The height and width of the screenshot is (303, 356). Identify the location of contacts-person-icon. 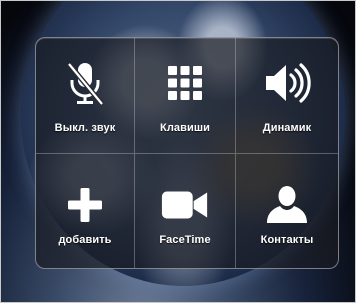
(287, 205).